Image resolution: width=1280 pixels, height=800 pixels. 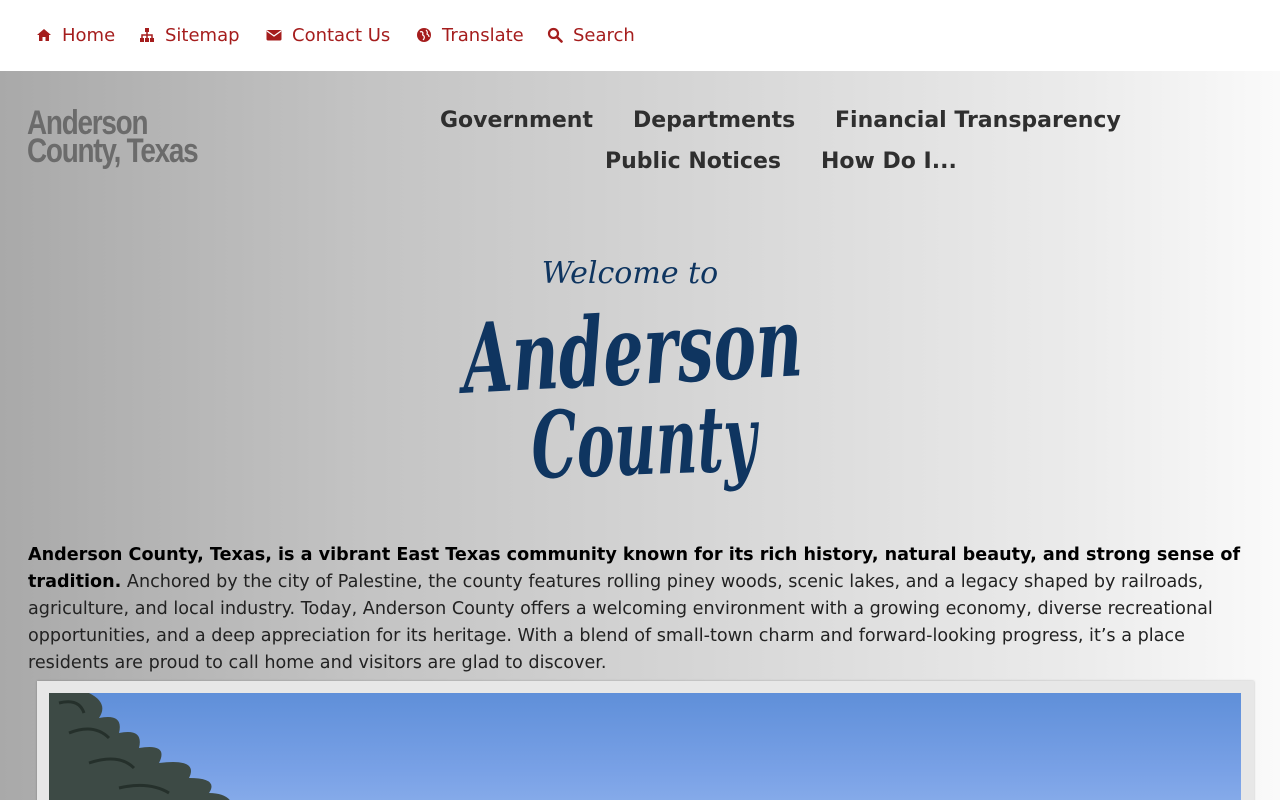 What do you see at coordinates (640, 35) in the screenshot?
I see `utility-bar: Home Sitemap Contact Us Translate Search` at bounding box center [640, 35].